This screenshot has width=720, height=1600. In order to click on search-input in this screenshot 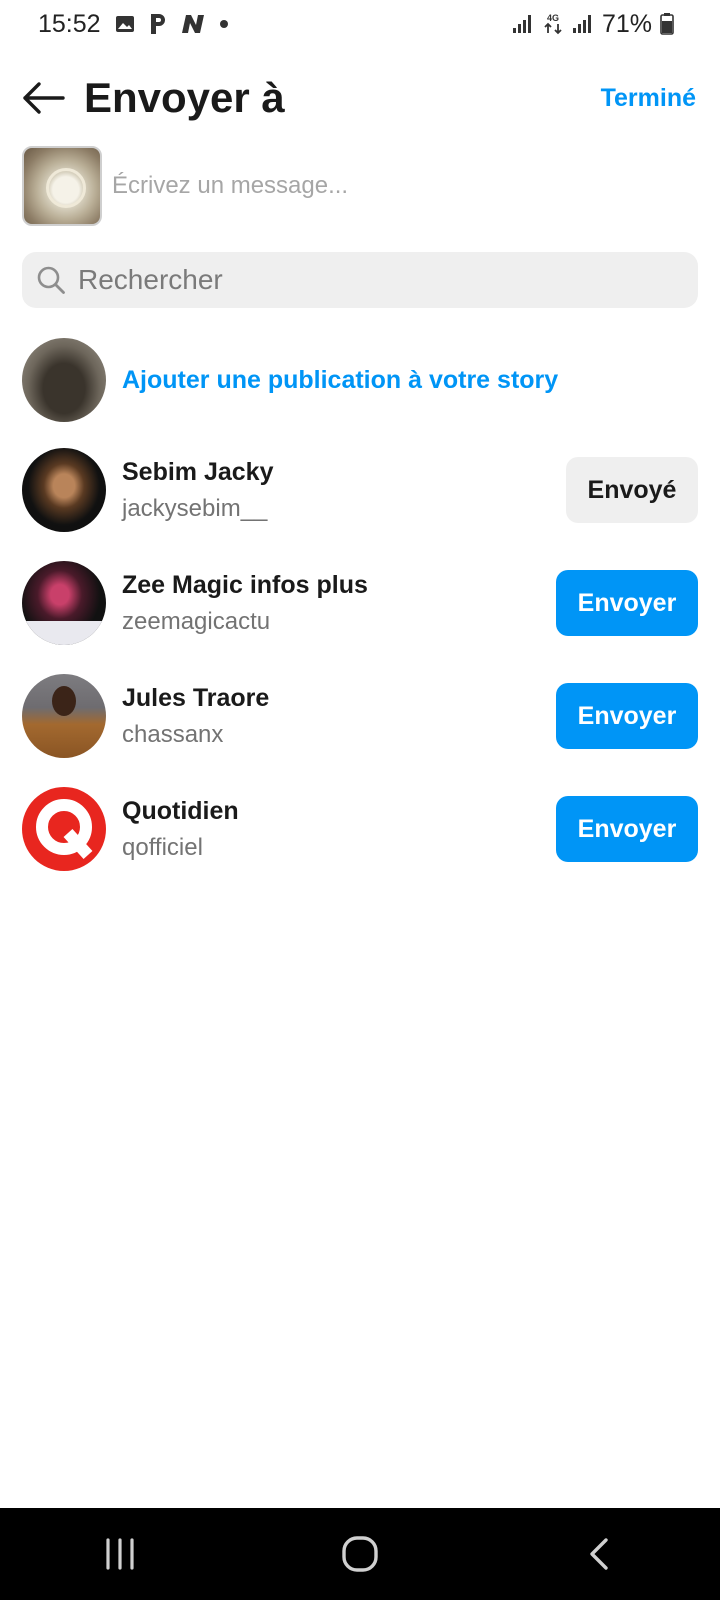, I will do `click(378, 280)`.